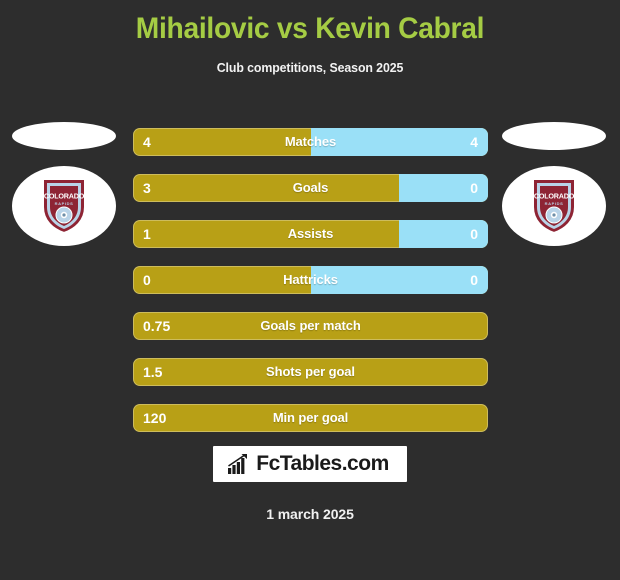 The height and width of the screenshot is (580, 620). I want to click on stat-label: Min per goal, so click(310, 417).